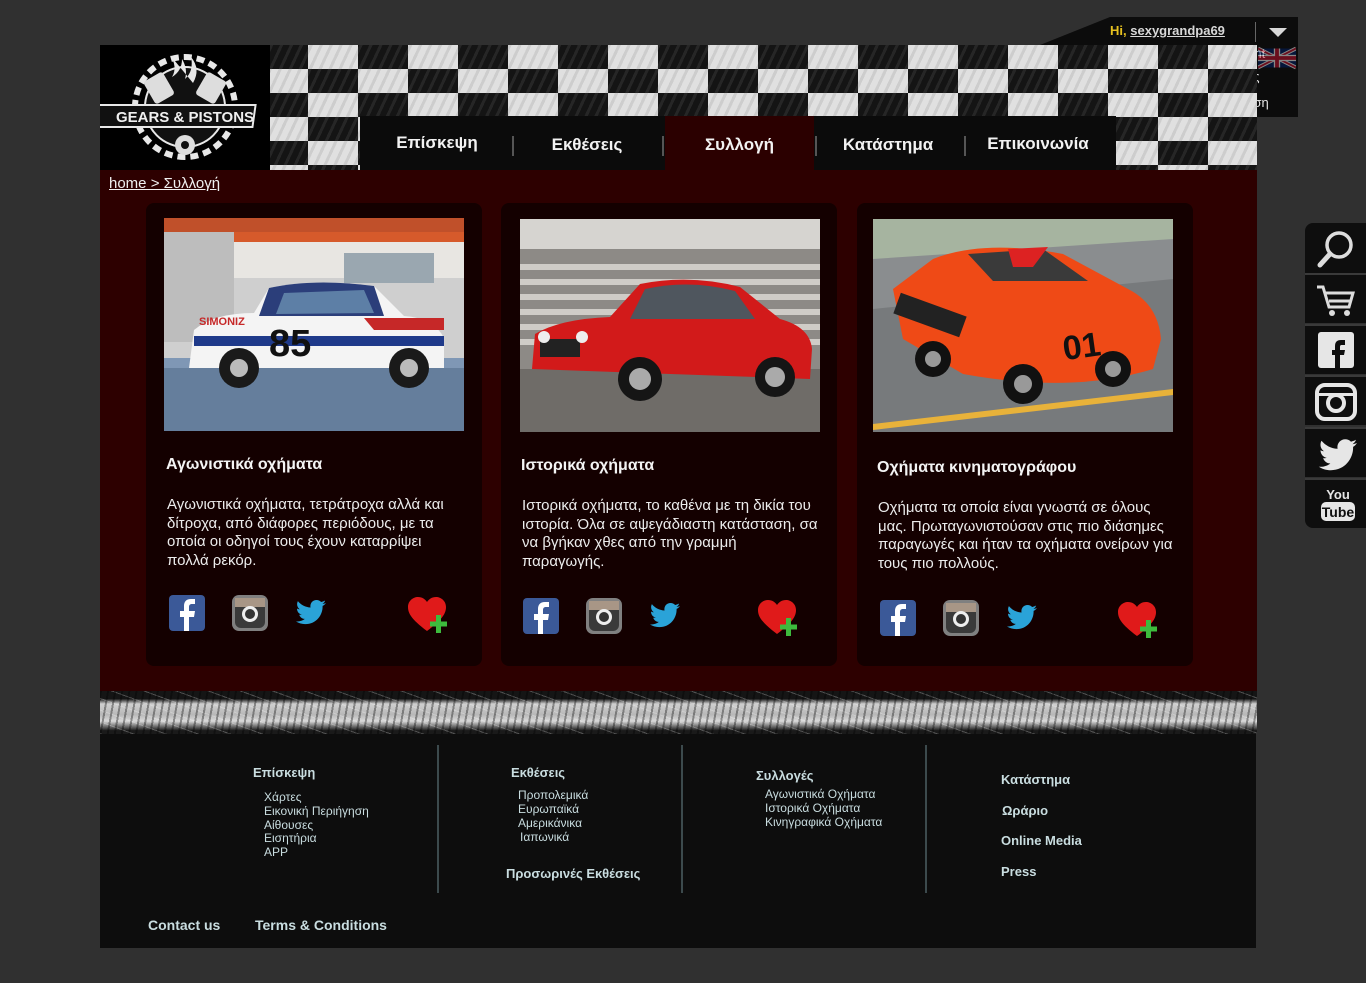 This screenshot has width=1366, height=983. Describe the element at coordinates (284, 772) in the screenshot. I see `footer-col-visit-title: Επίσκεψη` at that location.